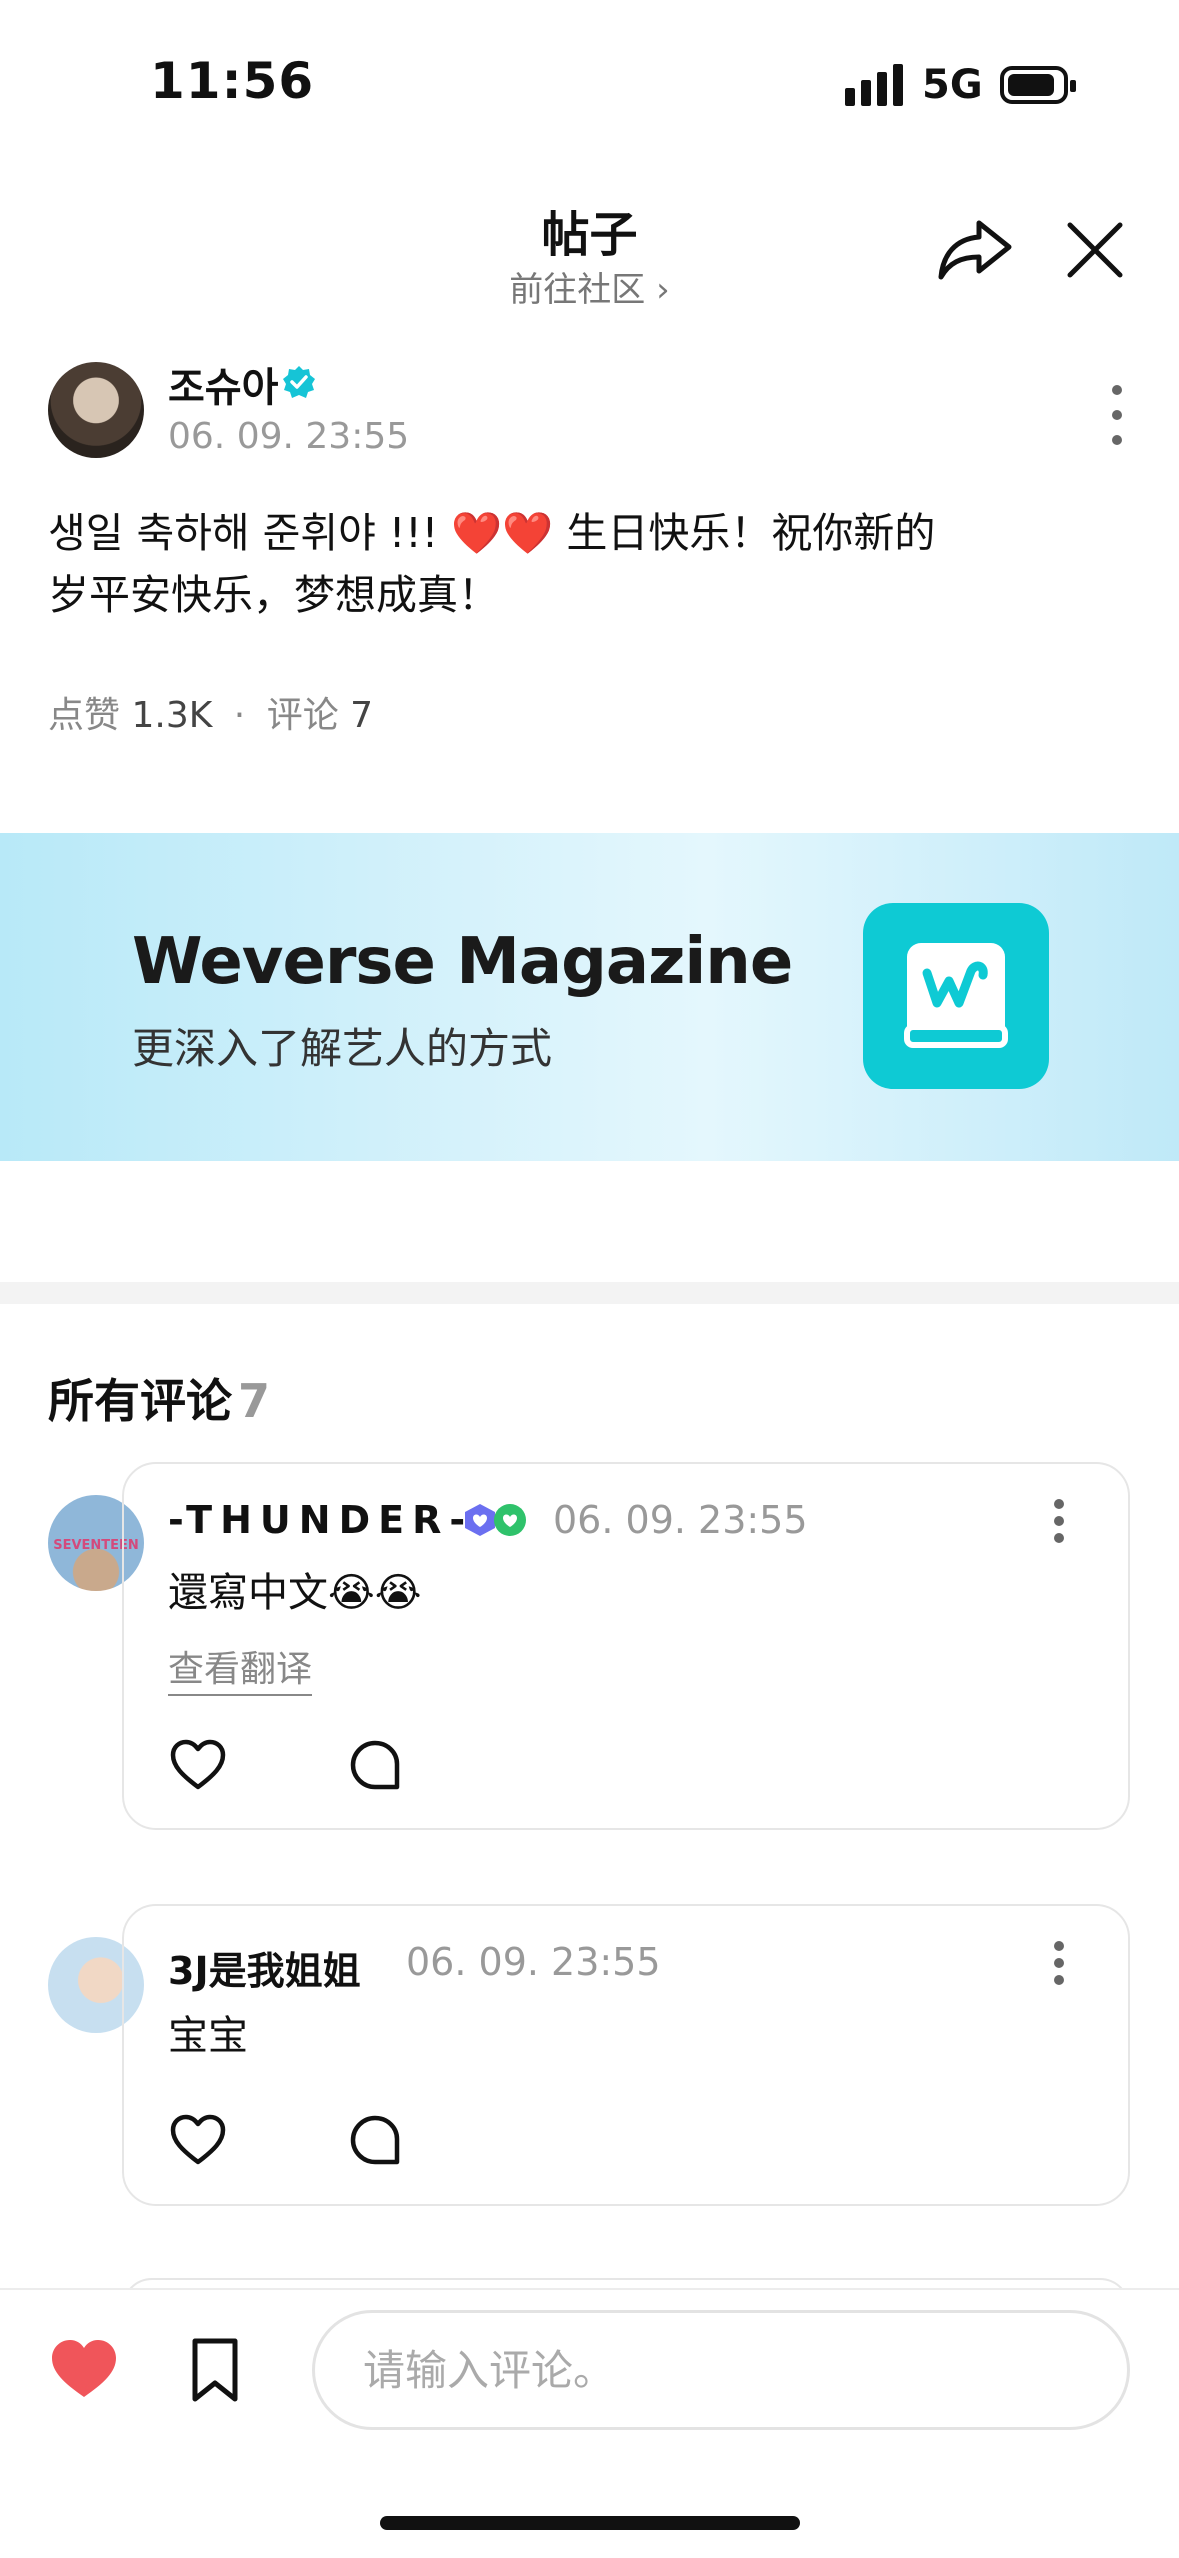  I want to click on post-text-line-1: 생일 축하해 준휘야 !!! ❤️❤️ 生日快乐！祝你新的, so click(492, 533).